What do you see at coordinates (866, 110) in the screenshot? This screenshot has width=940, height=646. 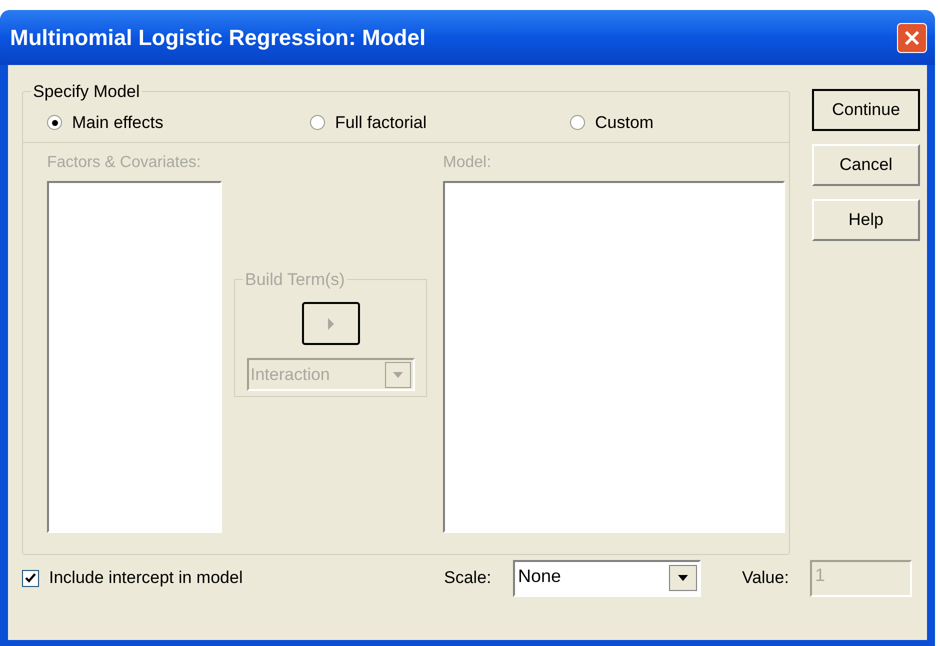 I see `dialog-button: Continue` at bounding box center [866, 110].